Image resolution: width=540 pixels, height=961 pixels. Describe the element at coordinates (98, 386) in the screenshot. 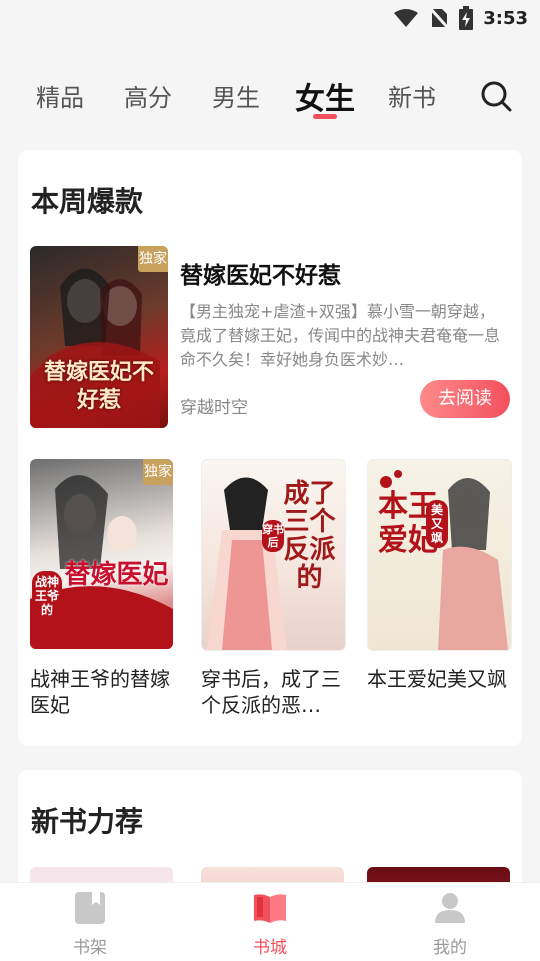

I see `cover-title: 替嫁医妃不好惹` at that location.